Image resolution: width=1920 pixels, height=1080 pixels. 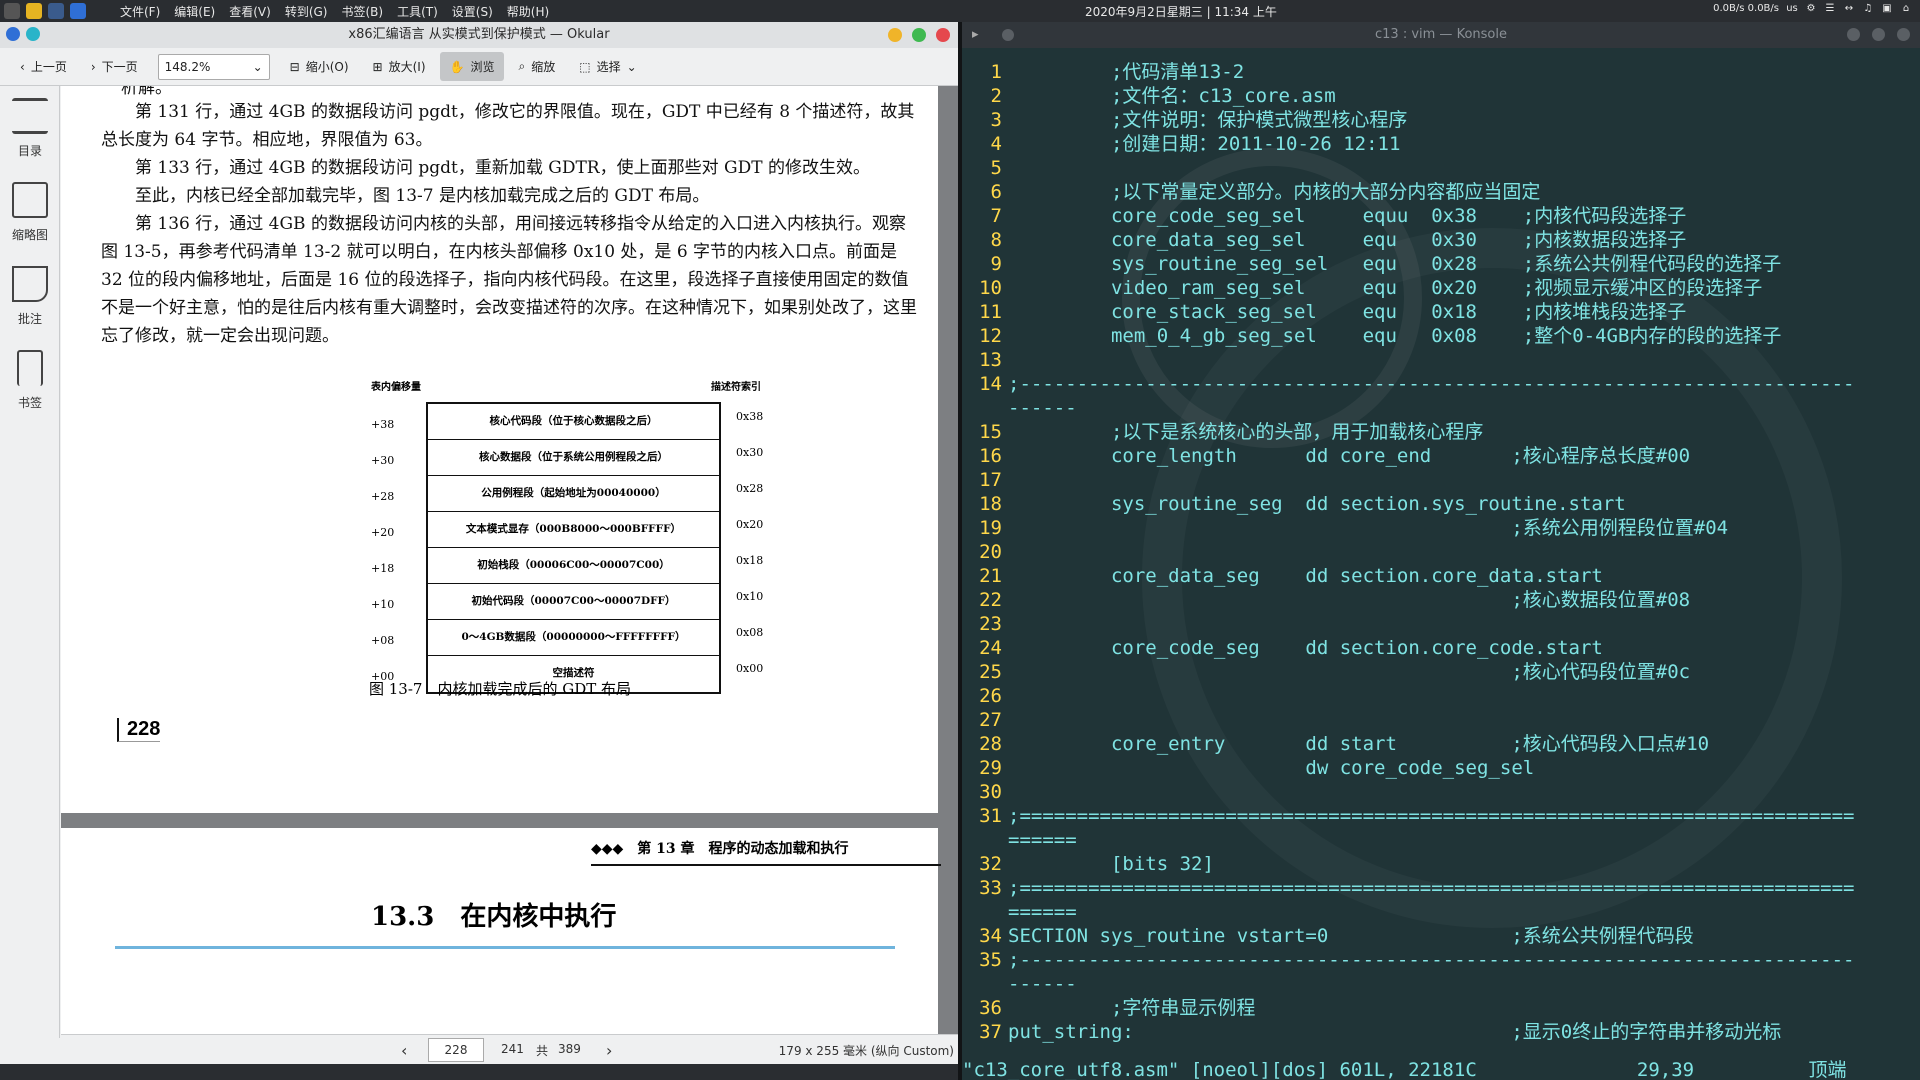 I want to click on line-number: 6, so click(x=996, y=192).